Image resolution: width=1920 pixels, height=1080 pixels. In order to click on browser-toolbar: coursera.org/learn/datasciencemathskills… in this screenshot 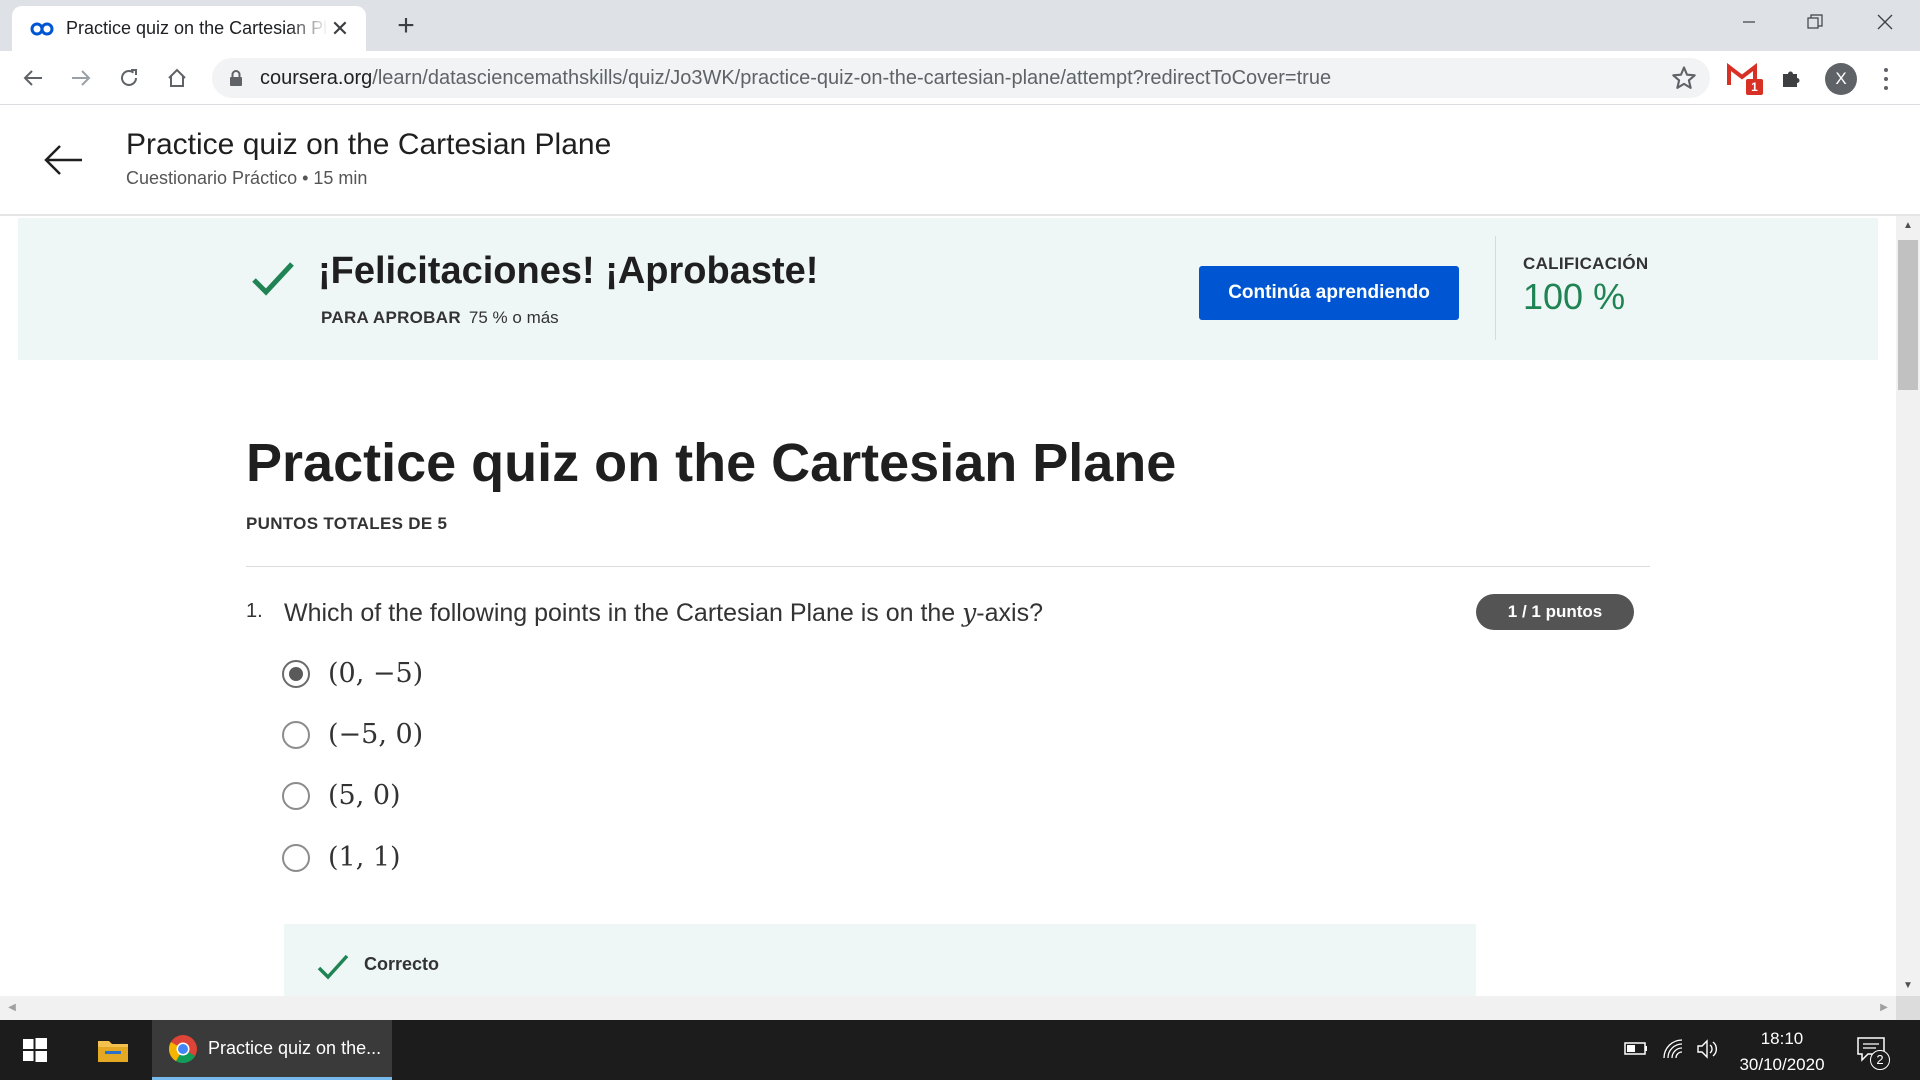, I will do `click(960, 78)`.